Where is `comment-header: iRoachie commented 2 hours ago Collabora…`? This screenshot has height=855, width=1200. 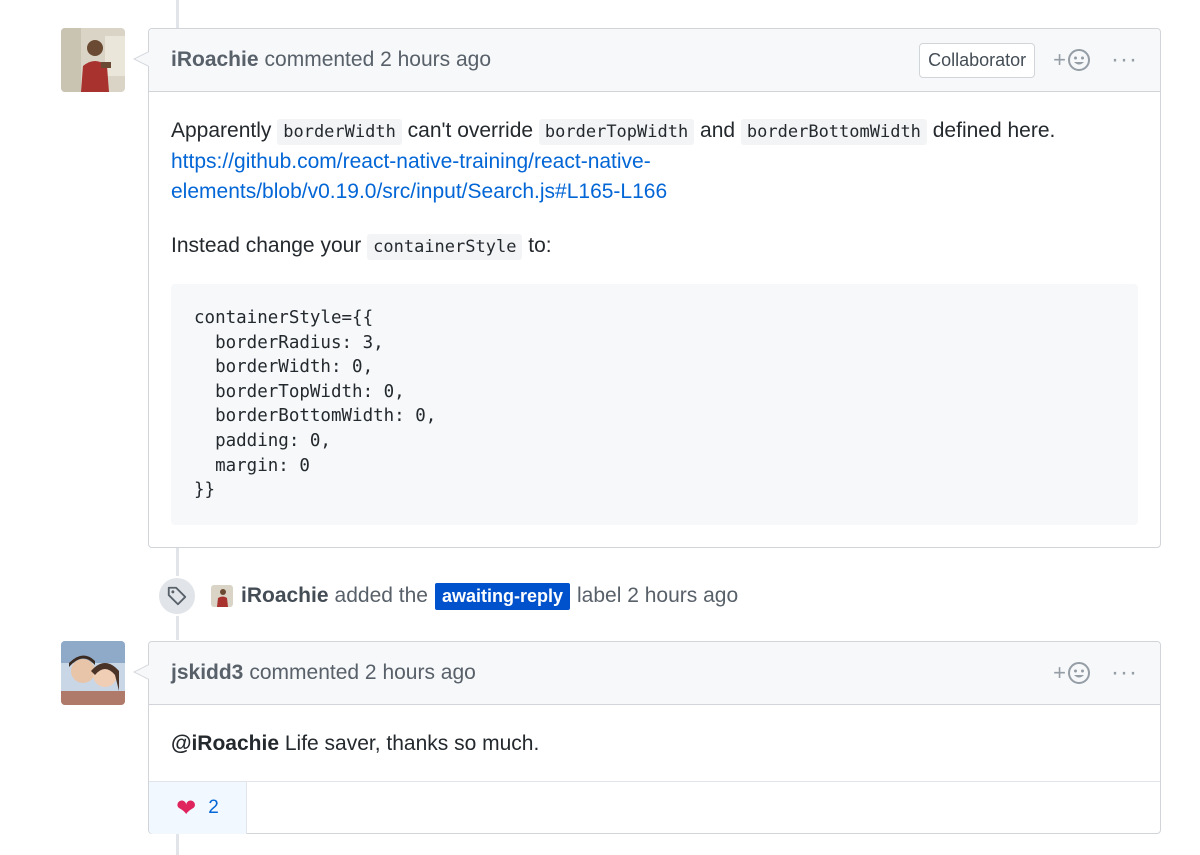 comment-header: iRoachie commented 2 hours ago Collabora… is located at coordinates (654, 60).